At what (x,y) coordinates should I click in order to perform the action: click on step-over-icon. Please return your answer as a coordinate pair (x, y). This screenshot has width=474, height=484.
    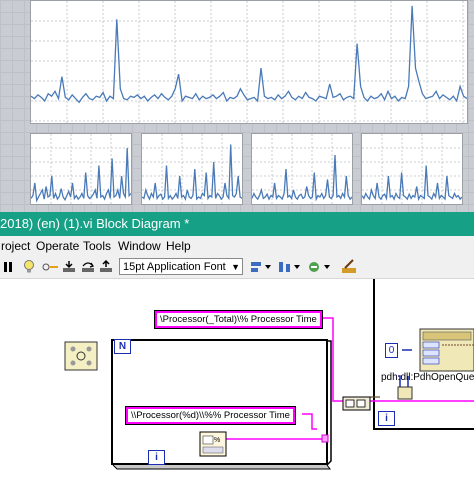
    Looking at the image, I should click on (88, 267).